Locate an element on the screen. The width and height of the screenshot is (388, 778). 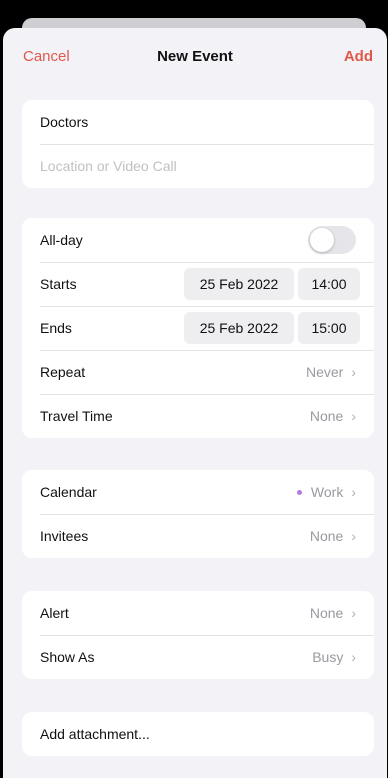
ends-date-button: 25 Feb 2022 is located at coordinates (239, 328).